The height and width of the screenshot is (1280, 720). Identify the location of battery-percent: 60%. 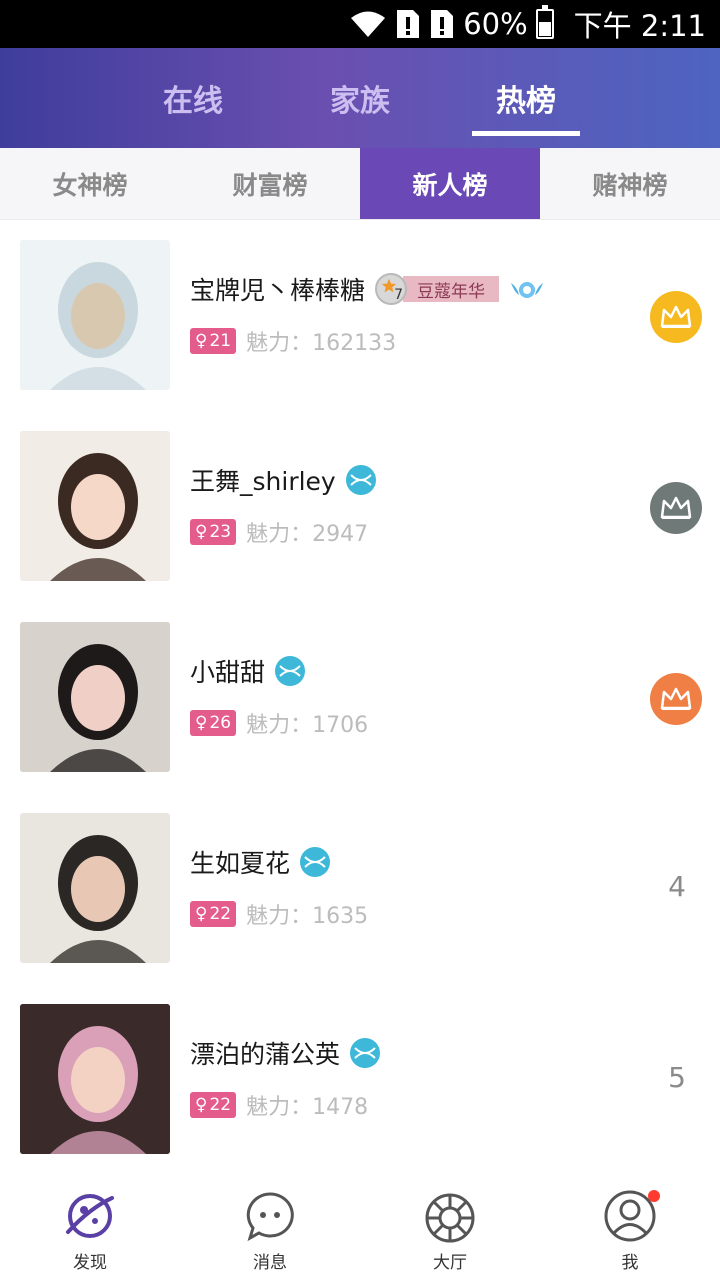
(495, 24).